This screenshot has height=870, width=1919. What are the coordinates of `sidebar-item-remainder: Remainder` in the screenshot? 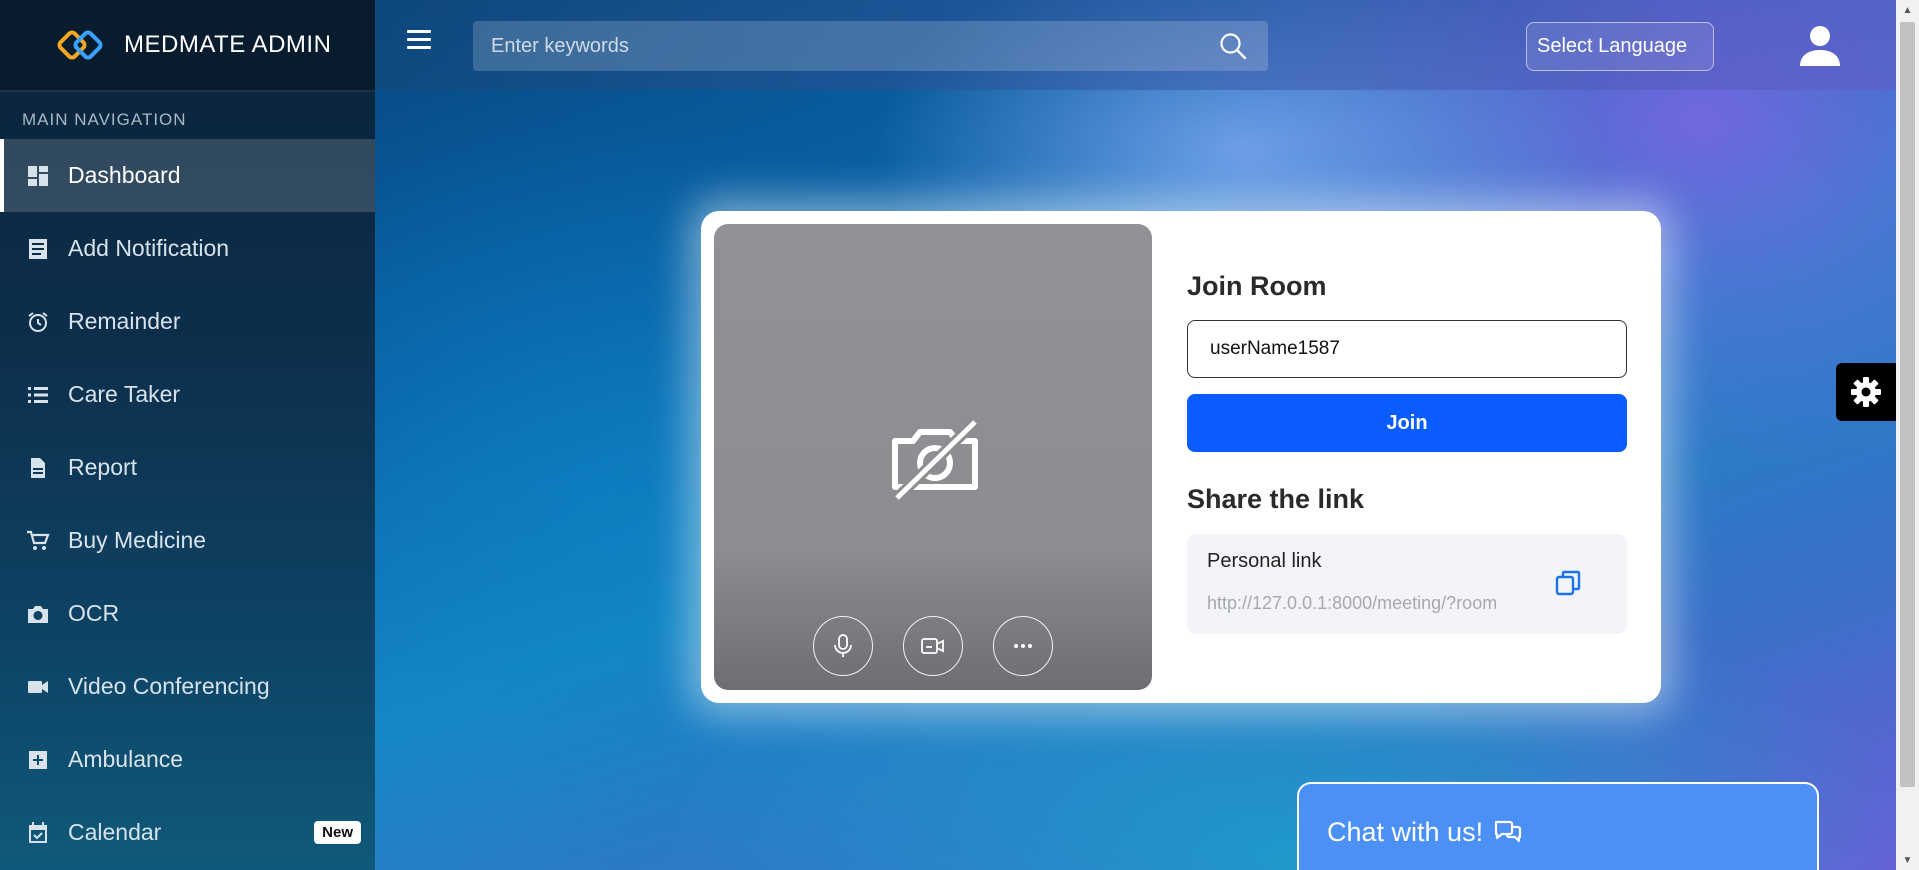 It's located at (187, 321).